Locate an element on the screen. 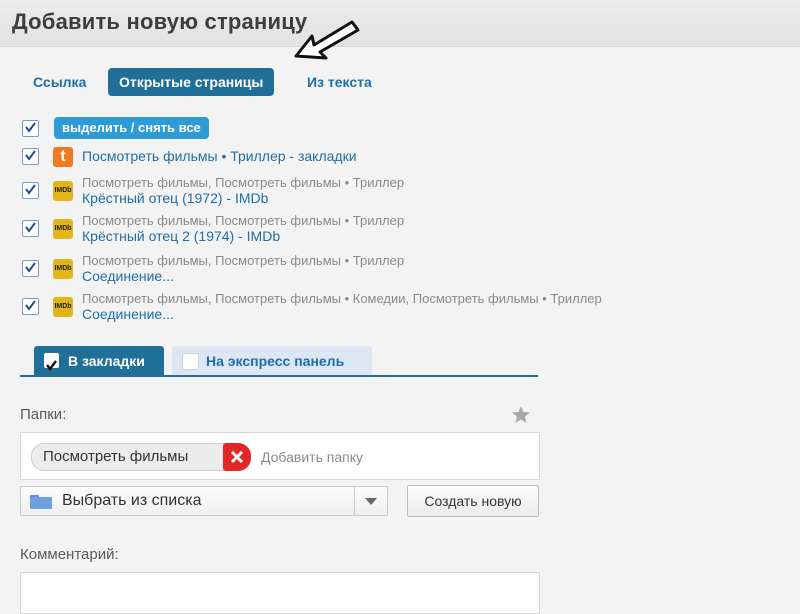  tab-bookmarks: В закладки is located at coordinates (99, 361).